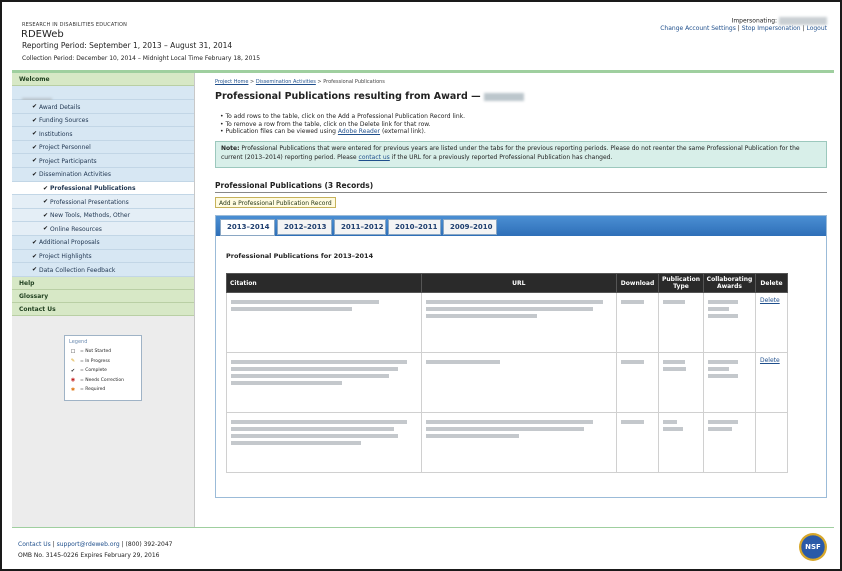  I want to click on tab-2010-2011: 2010–2011, so click(414, 227).